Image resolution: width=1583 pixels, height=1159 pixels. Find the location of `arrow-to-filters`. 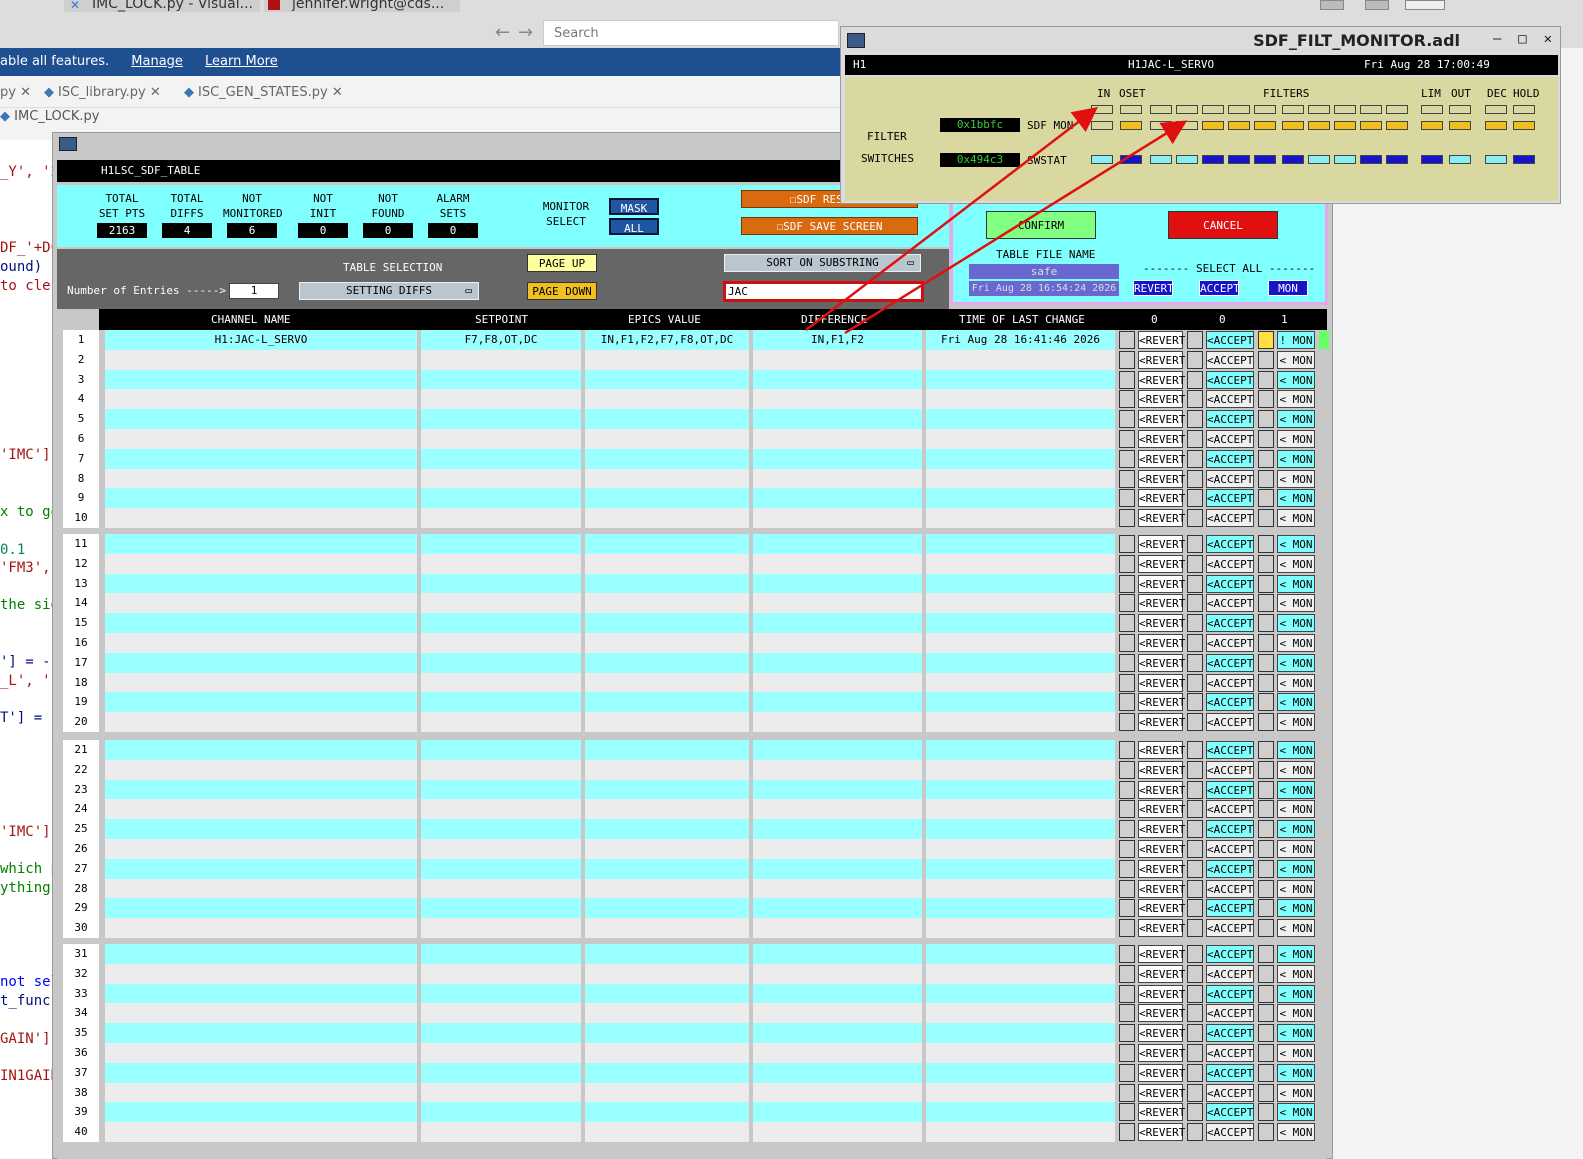

arrow-to-filters is located at coordinates (1016, 227).